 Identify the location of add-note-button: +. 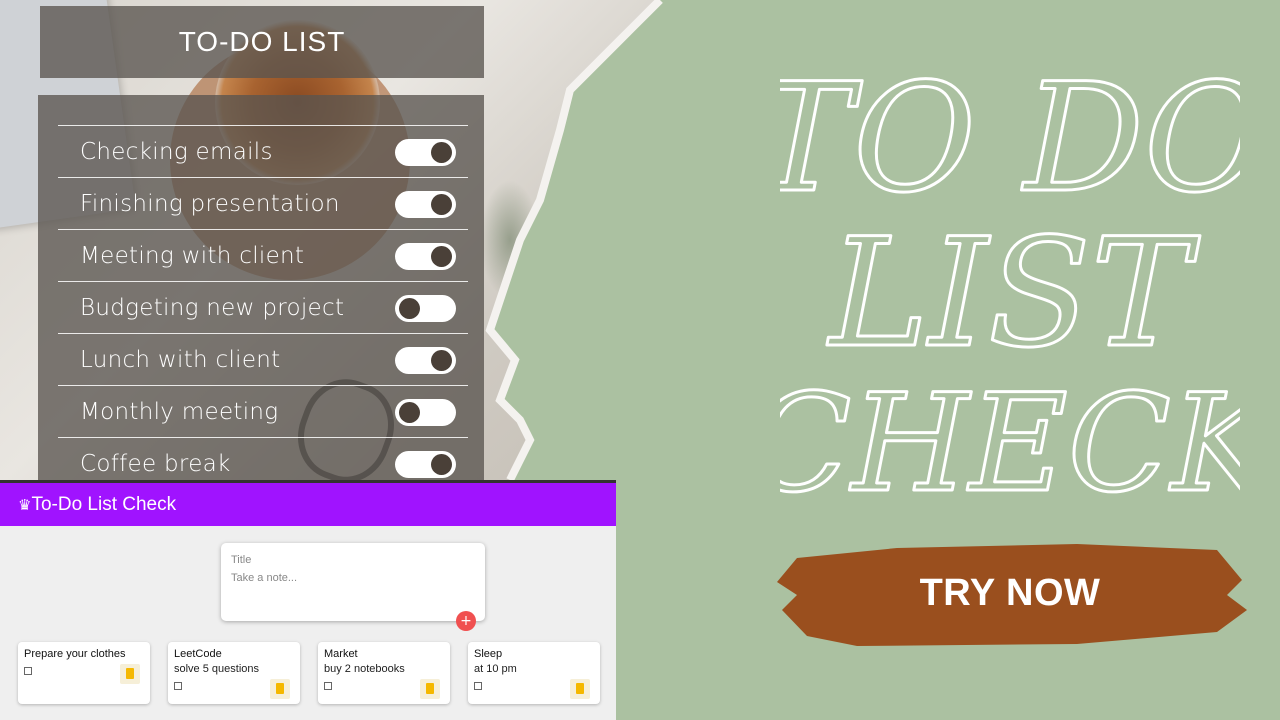
(466, 621).